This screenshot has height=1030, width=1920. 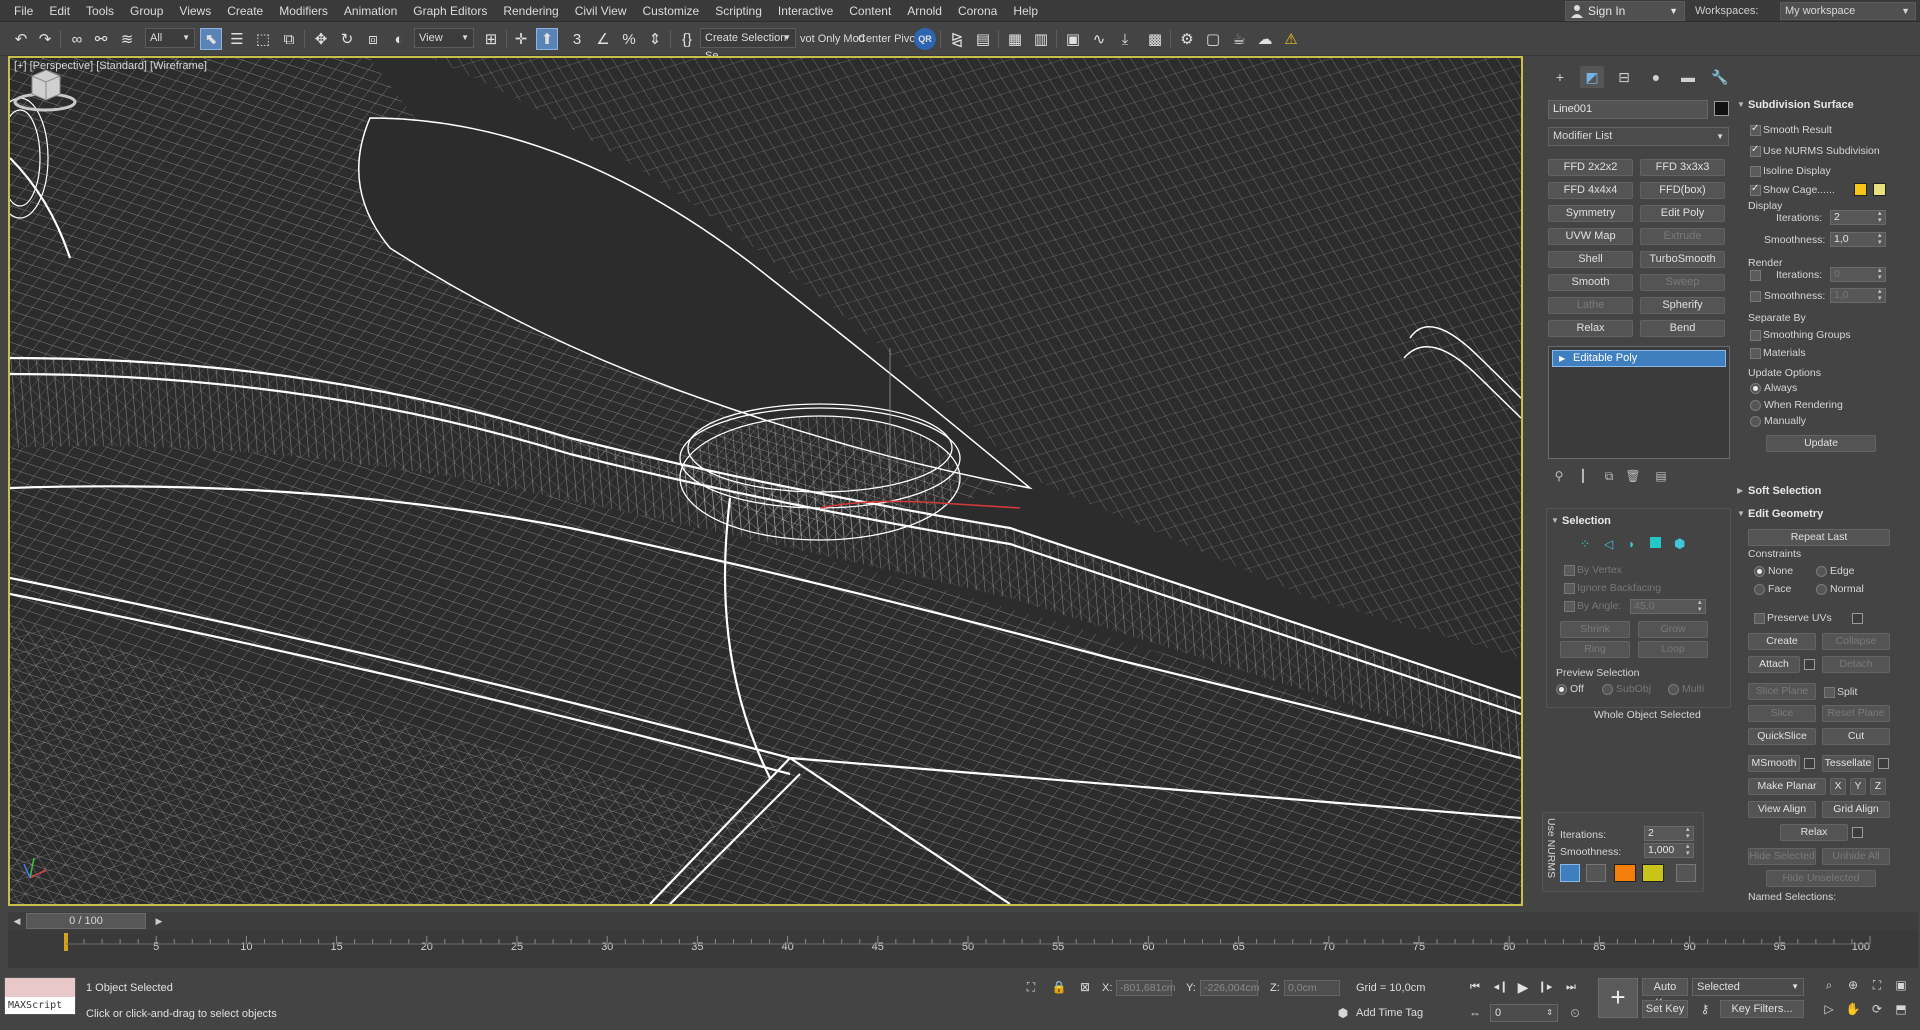 I want to click on update-always-radio: Always, so click(x=1773, y=388).